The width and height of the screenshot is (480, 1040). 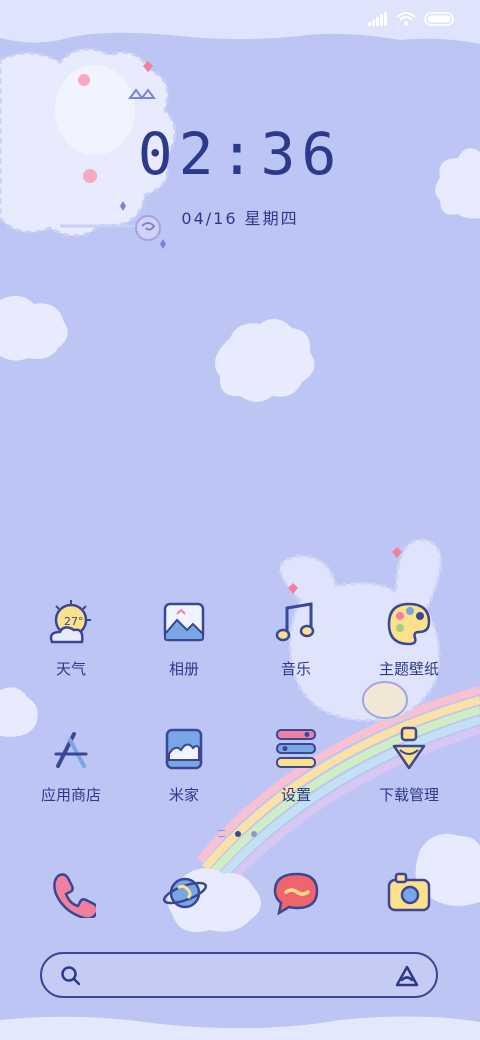 I want to click on app-label: 天气, so click(x=70, y=669).